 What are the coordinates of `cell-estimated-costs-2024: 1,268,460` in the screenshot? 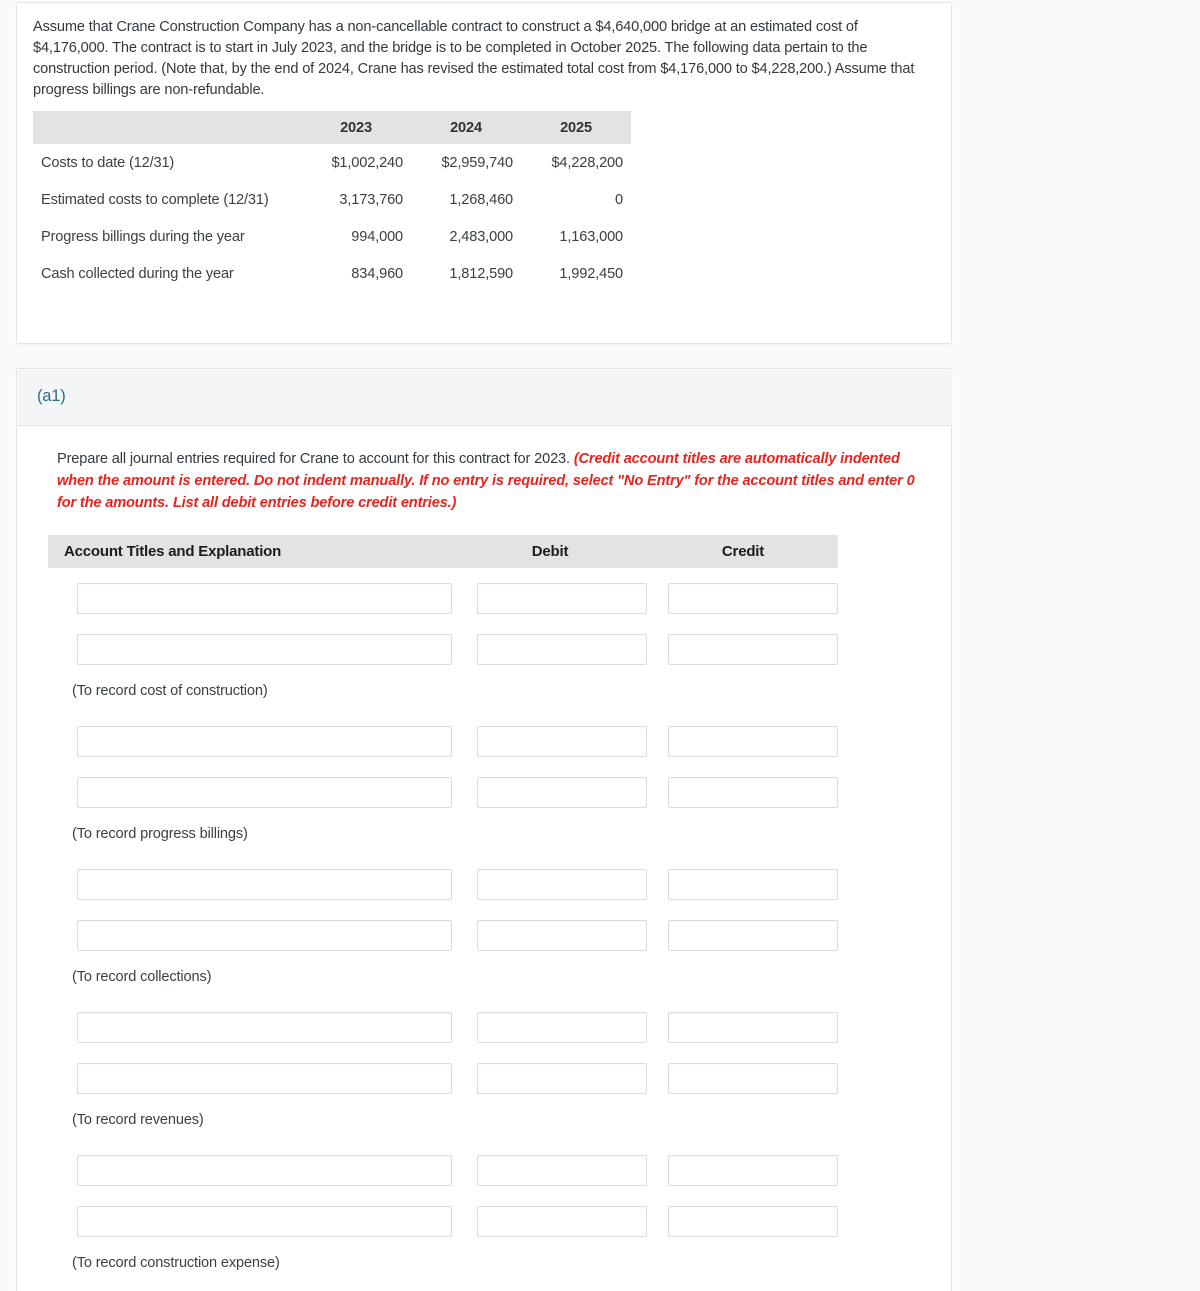 It's located at (481, 199).